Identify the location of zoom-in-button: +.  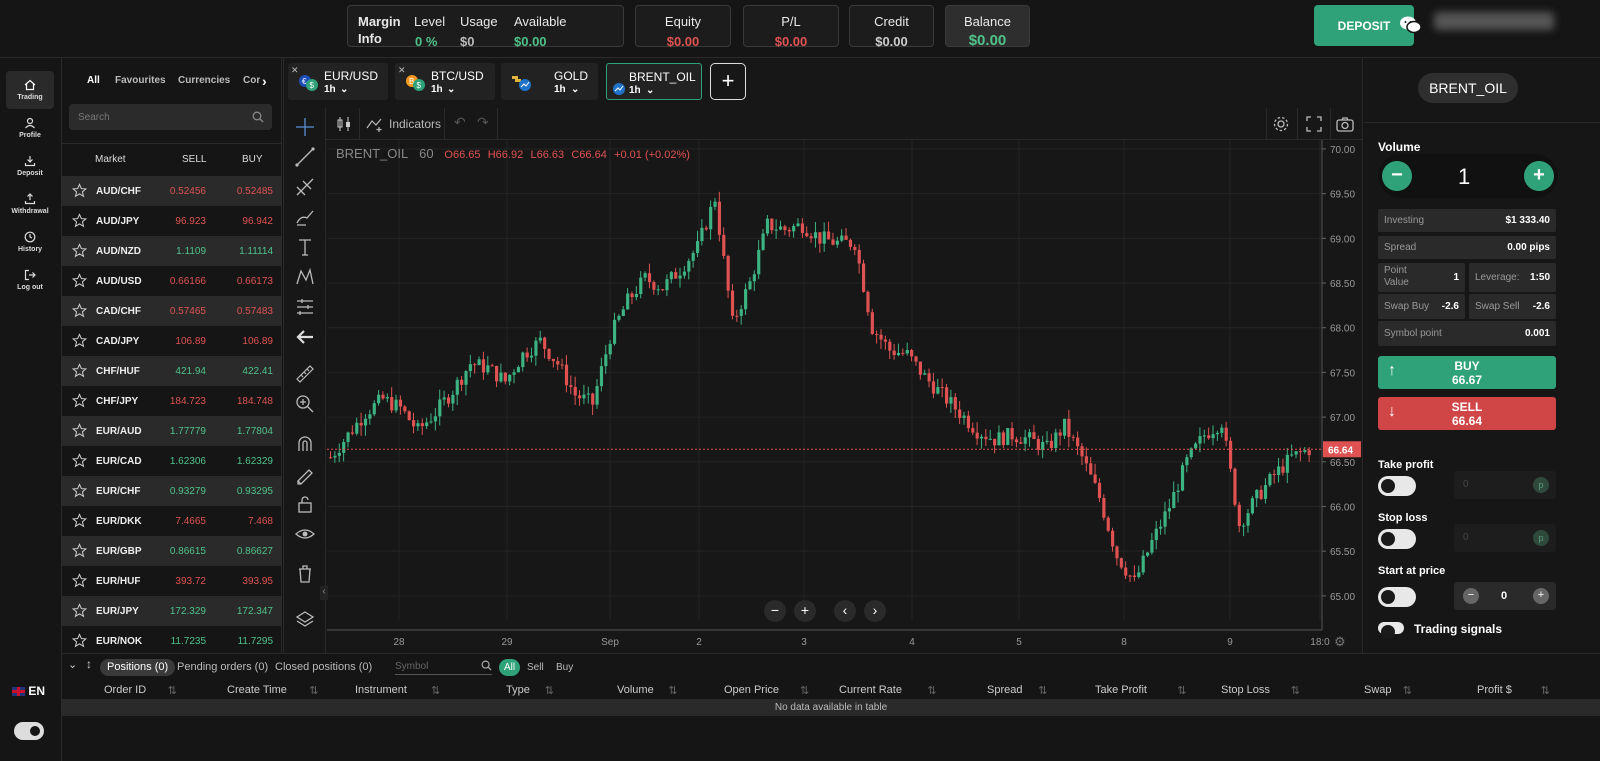
(805, 611).